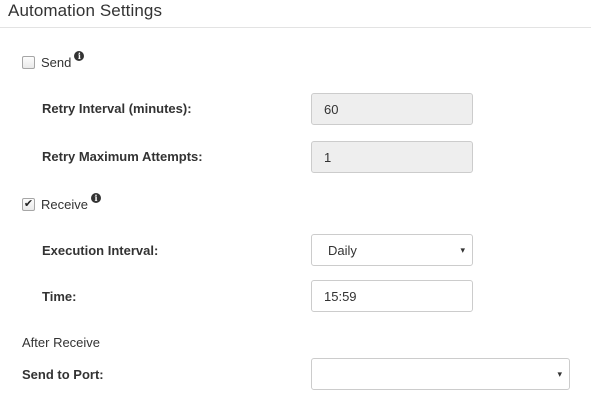 Image resolution: width=591 pixels, height=396 pixels. What do you see at coordinates (61, 342) in the screenshot?
I see `after-receive-heading: After Receive` at bounding box center [61, 342].